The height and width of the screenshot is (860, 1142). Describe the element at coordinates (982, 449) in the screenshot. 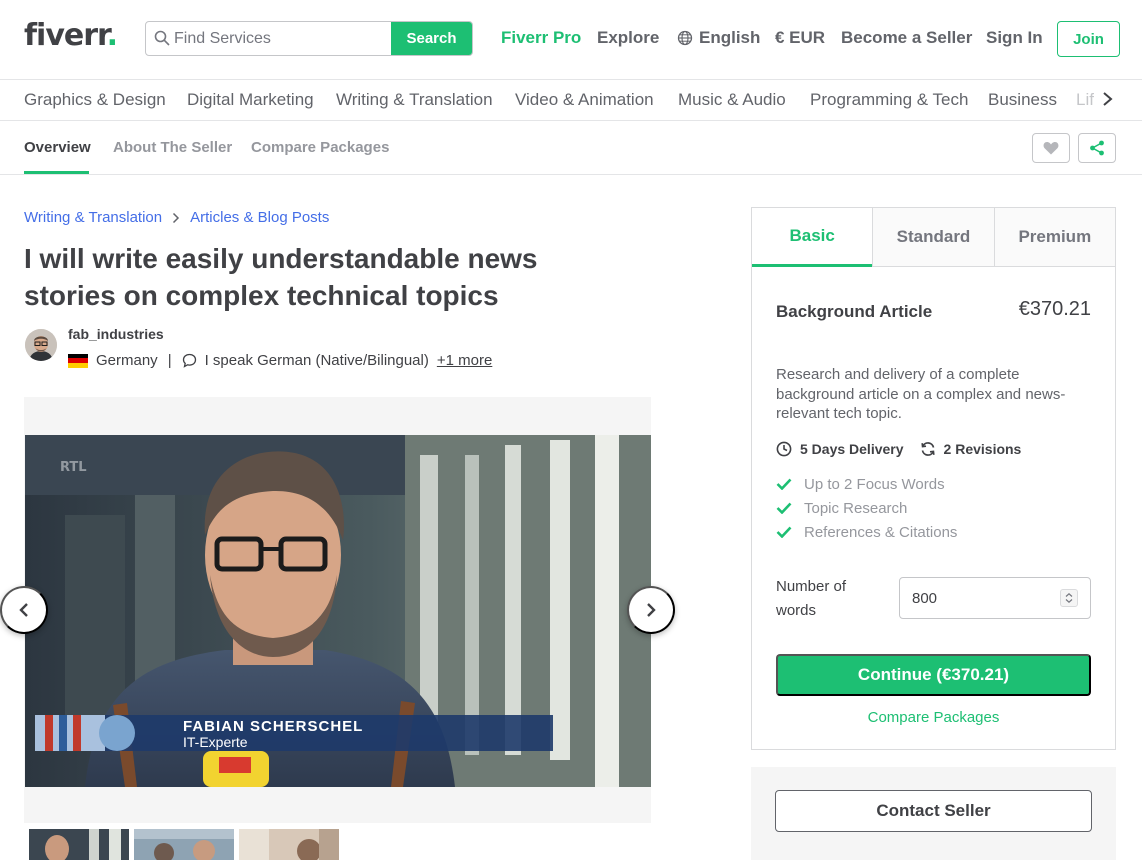

I see `revisions-label: 2 Revisions` at that location.